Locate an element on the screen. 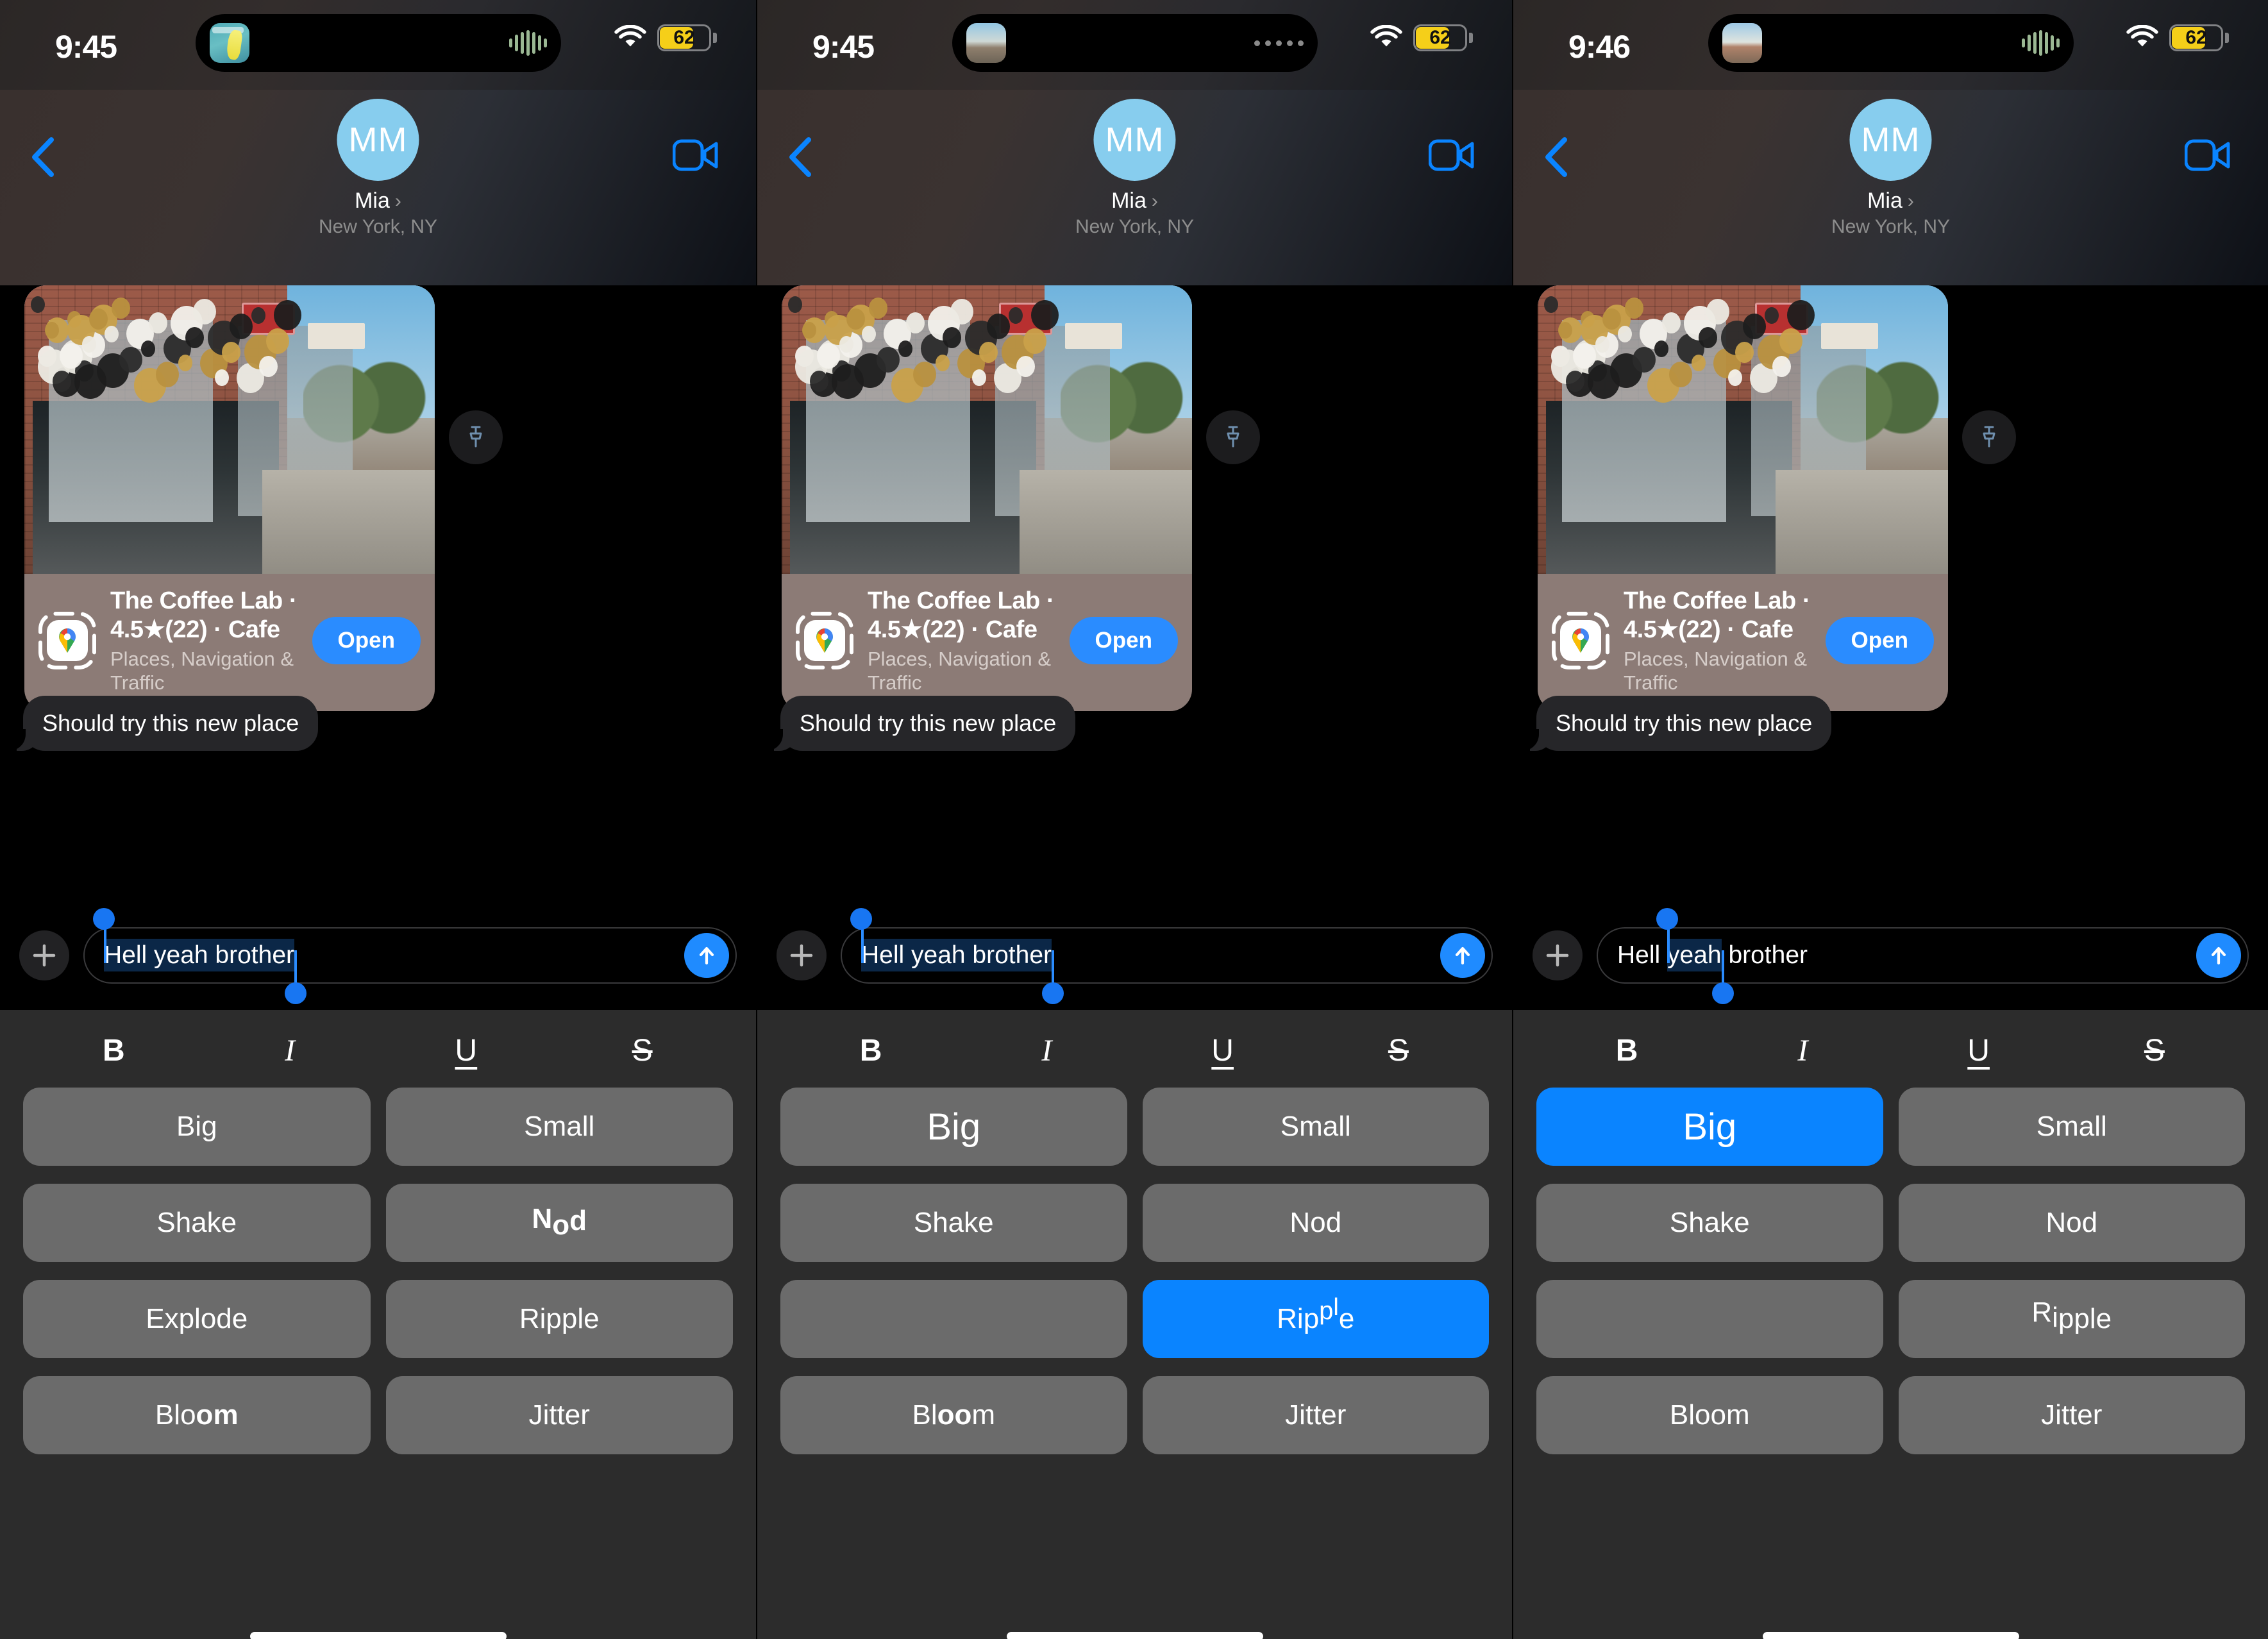 This screenshot has width=2268, height=1639. balloon-garland is located at coordinates (1698, 357).